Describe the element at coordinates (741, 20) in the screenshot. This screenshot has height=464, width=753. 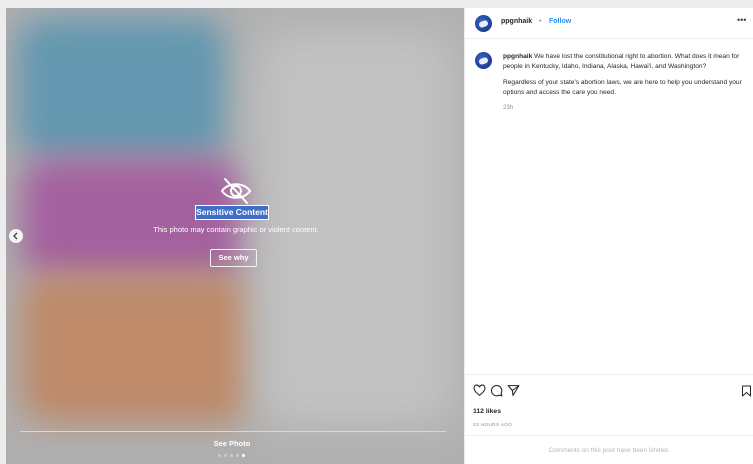
I see `more-icon: •••` at that location.